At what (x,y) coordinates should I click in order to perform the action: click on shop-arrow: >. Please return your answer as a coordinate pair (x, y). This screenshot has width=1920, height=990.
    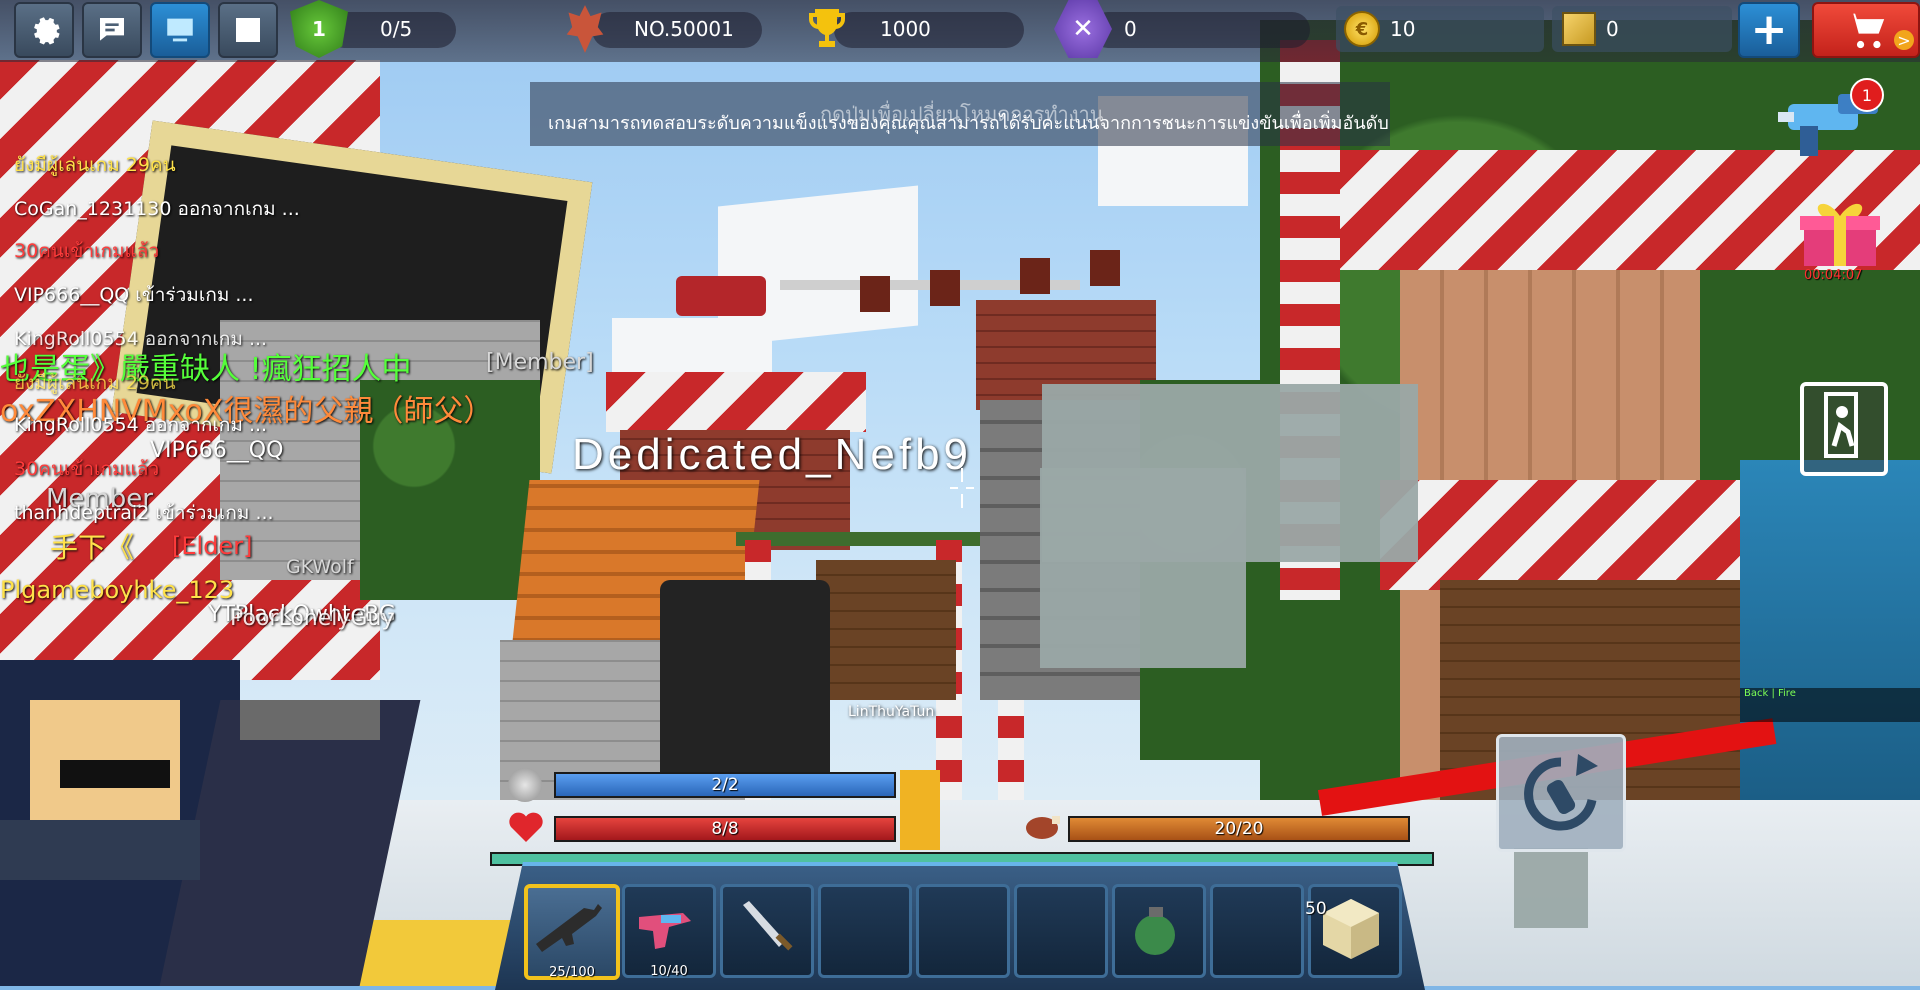
    Looking at the image, I should click on (1904, 40).